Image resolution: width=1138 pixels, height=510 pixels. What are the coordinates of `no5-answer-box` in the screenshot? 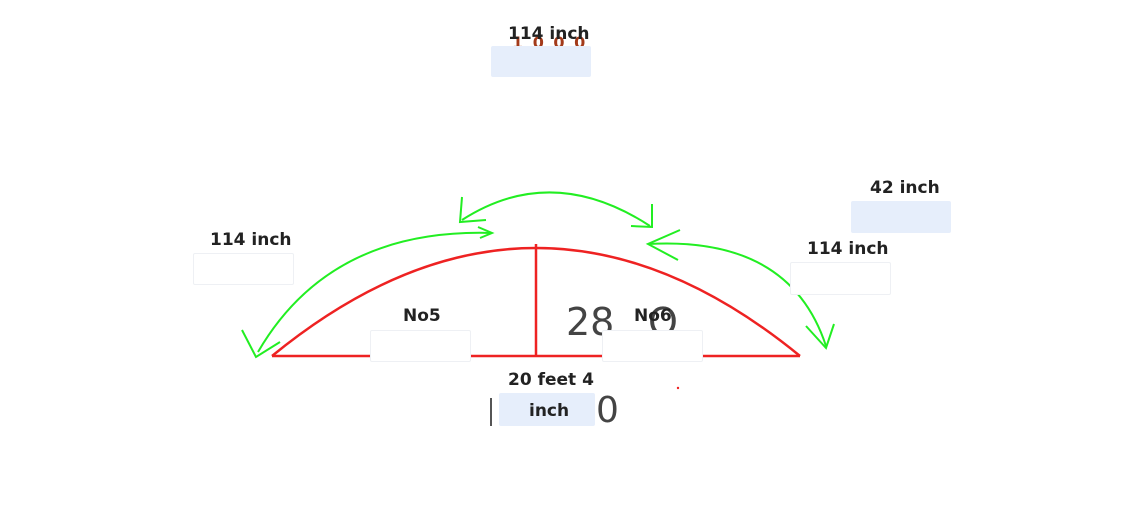 It's located at (420, 346).